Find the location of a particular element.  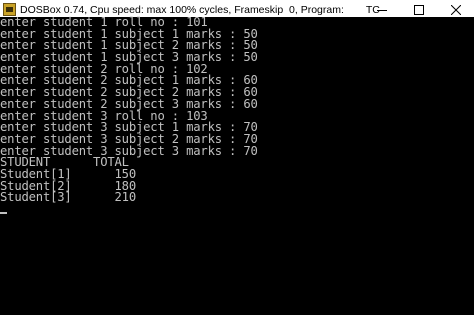

text-cursor is located at coordinates (3, 213).